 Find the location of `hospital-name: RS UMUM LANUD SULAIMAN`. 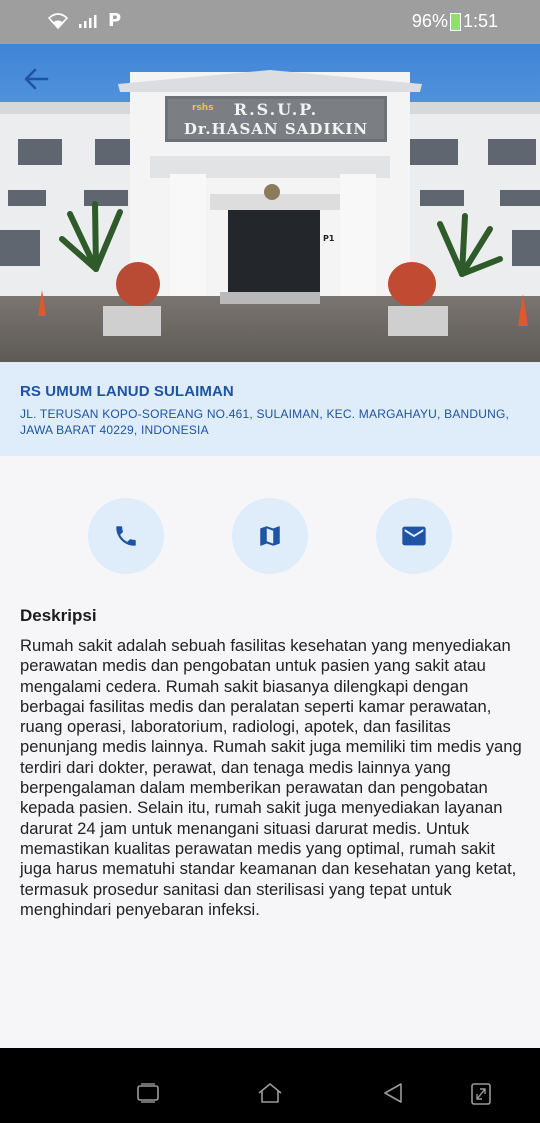

hospital-name: RS UMUM LANUD SULAIMAN is located at coordinates (127, 391).